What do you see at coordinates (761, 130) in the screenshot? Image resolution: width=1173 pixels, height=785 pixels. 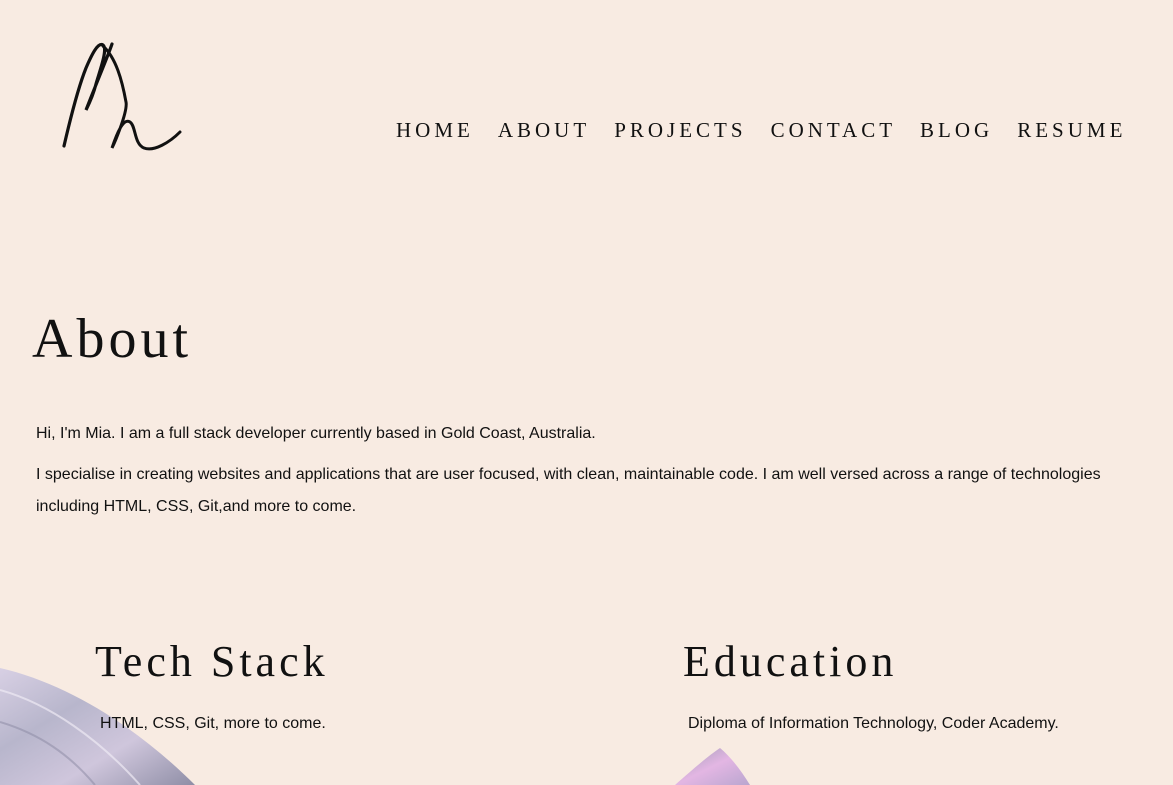 I see `main-nav: Home About Projects Contact Blog Resume` at bounding box center [761, 130].